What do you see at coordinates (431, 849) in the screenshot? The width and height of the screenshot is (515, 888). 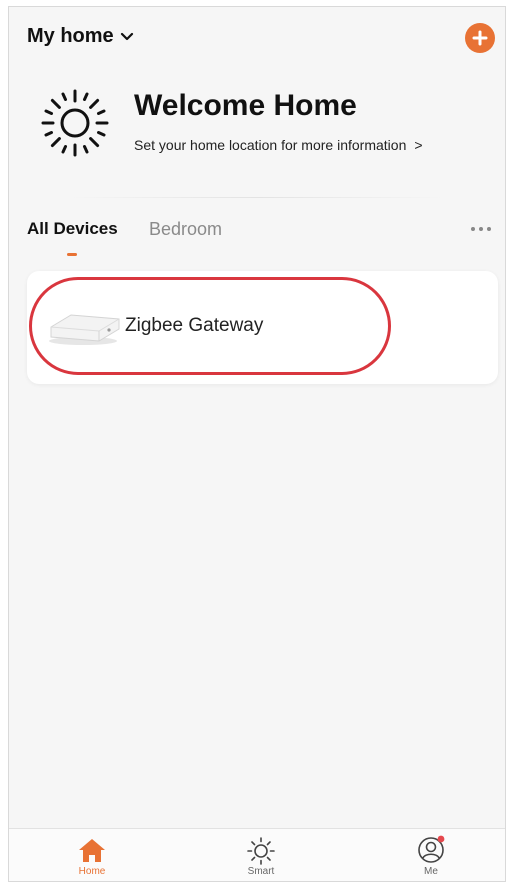 I see `profile-icon` at bounding box center [431, 849].